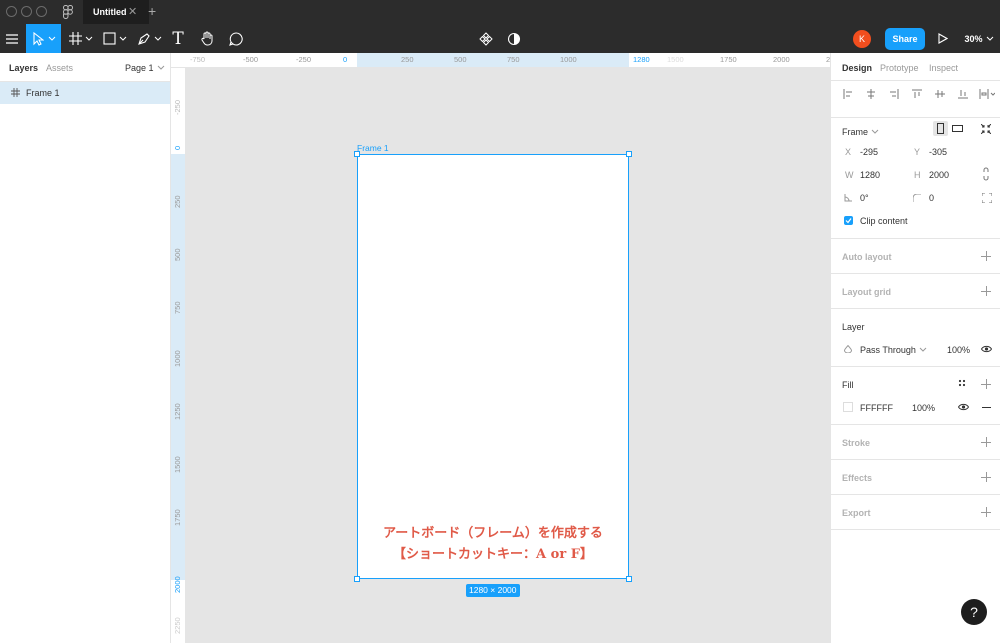 Image resolution: width=1000 pixels, height=643 pixels. I want to click on help-button: ?, so click(974, 612).